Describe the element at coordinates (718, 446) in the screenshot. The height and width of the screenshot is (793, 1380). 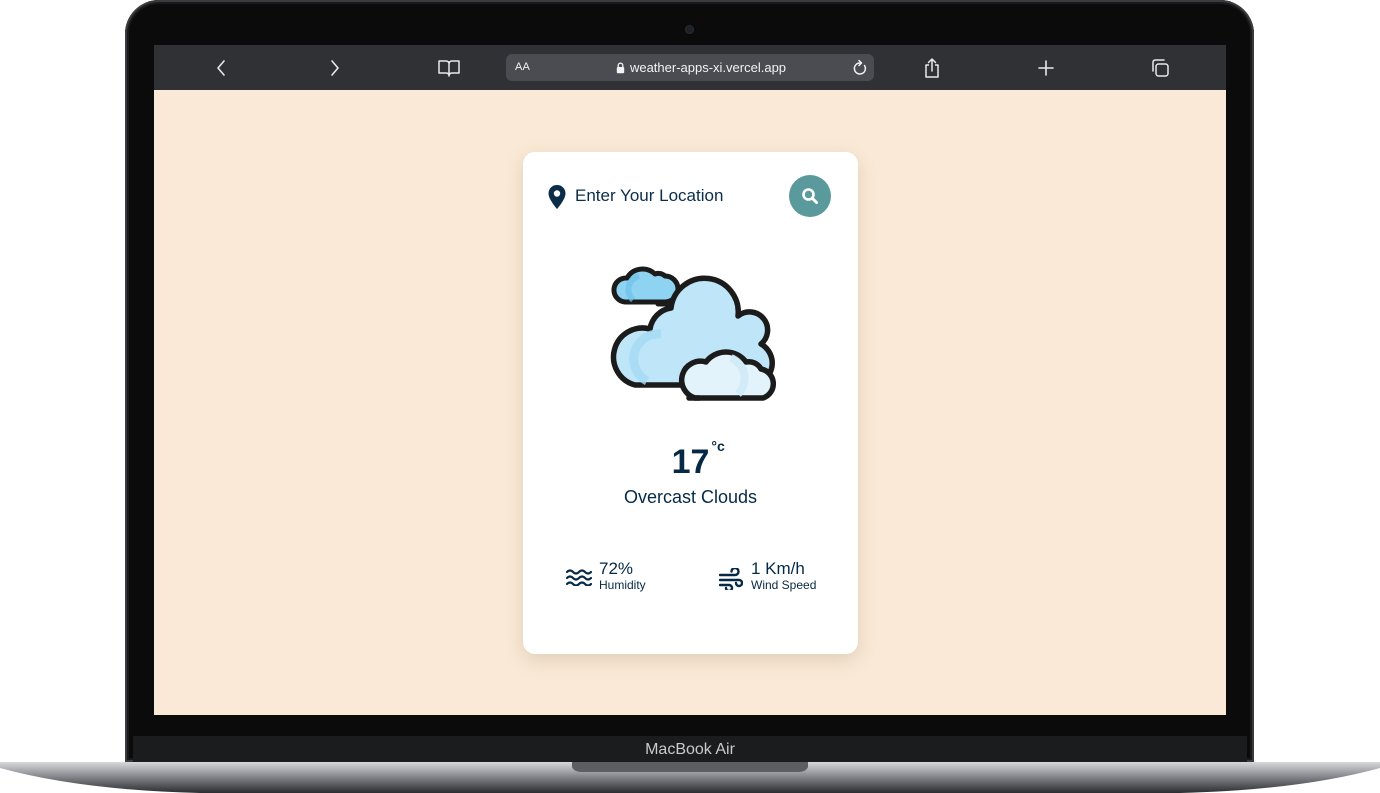
I see `temperature-unit: °c` at that location.